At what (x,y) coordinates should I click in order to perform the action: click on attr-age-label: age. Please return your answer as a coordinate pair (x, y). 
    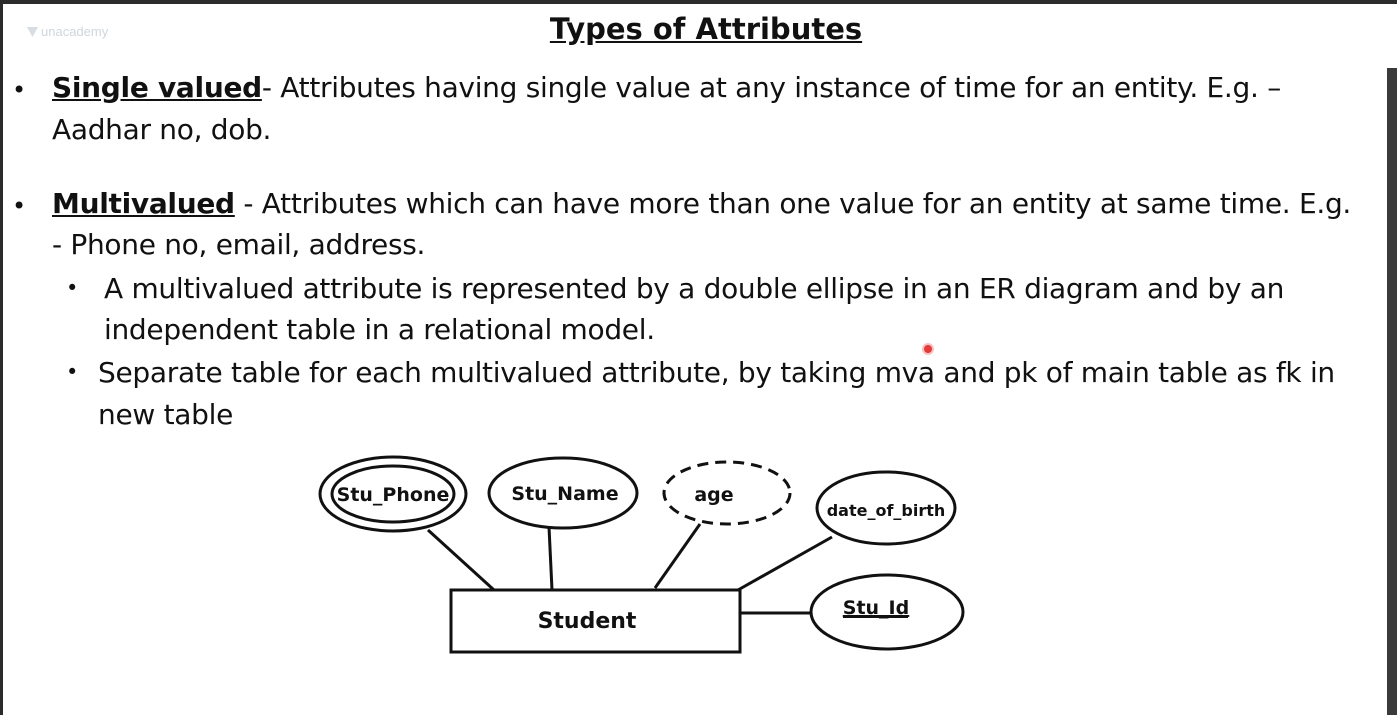
    Looking at the image, I should click on (713, 495).